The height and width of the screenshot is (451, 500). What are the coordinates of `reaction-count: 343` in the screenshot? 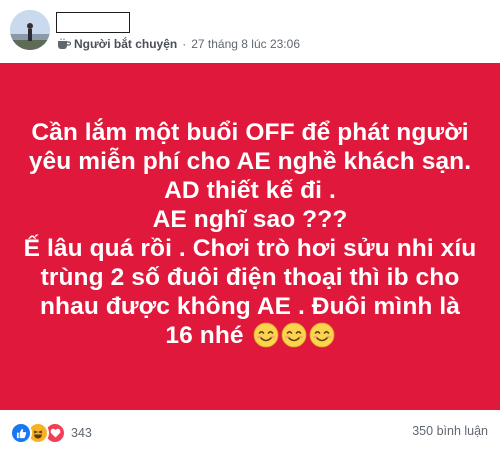 It's located at (81, 433).